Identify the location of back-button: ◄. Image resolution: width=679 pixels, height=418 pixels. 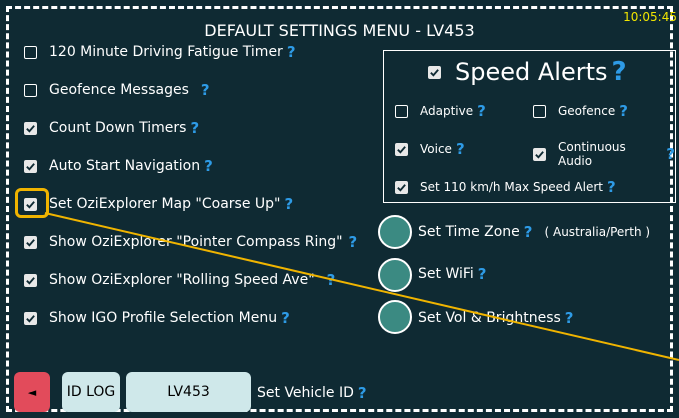
(32, 392).